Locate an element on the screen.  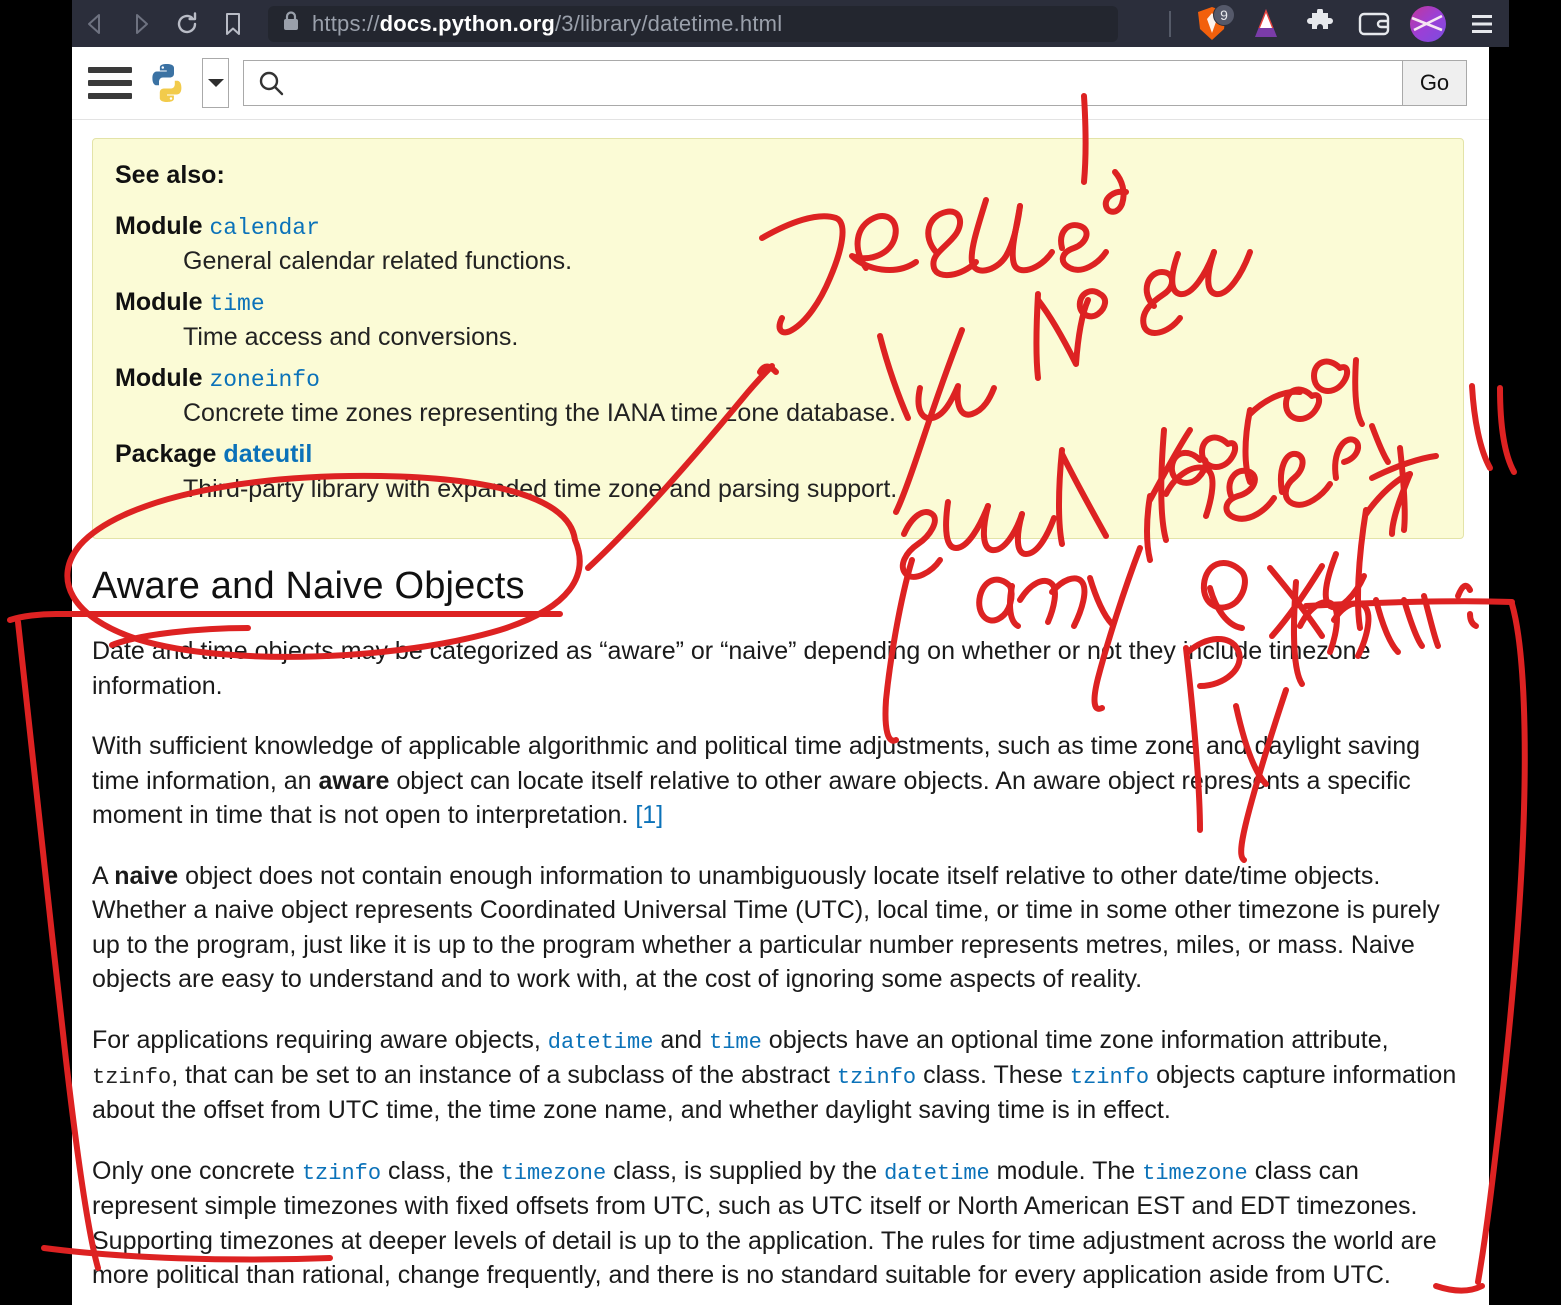
term-naive: naive is located at coordinates (146, 875).